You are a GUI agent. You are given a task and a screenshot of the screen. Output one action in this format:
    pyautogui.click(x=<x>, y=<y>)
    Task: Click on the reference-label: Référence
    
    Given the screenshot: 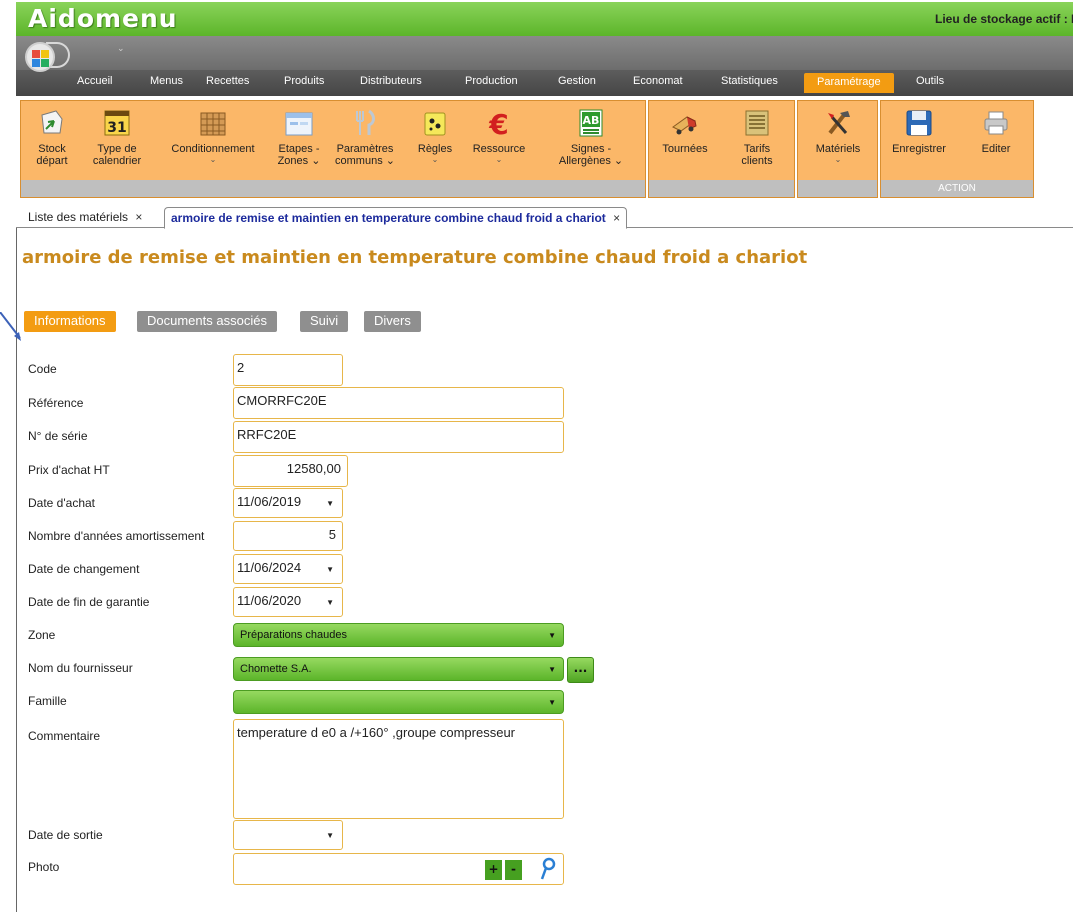 What is the action you would take?
    pyautogui.click(x=56, y=403)
    